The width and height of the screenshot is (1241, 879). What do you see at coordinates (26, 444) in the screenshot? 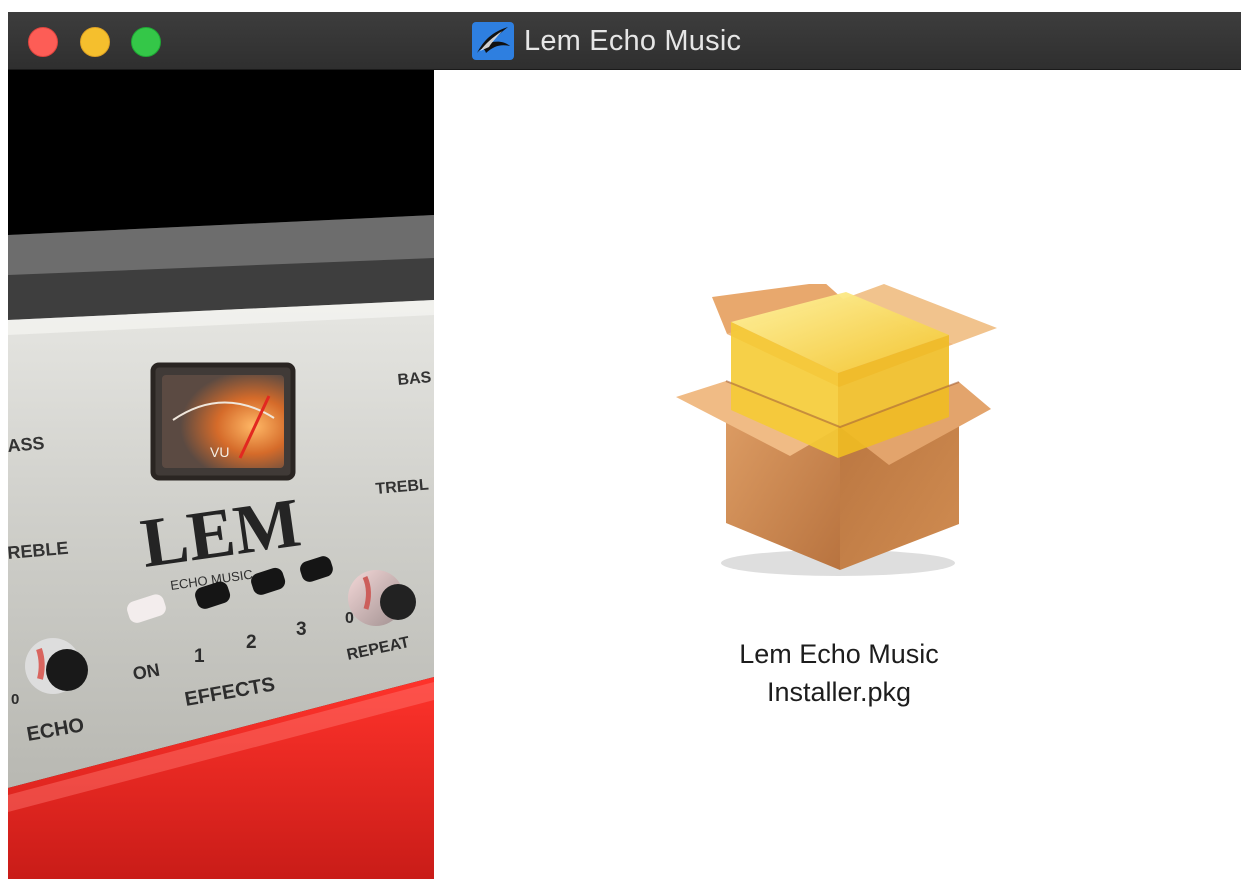
I see `bass-label-left: ASS` at bounding box center [26, 444].